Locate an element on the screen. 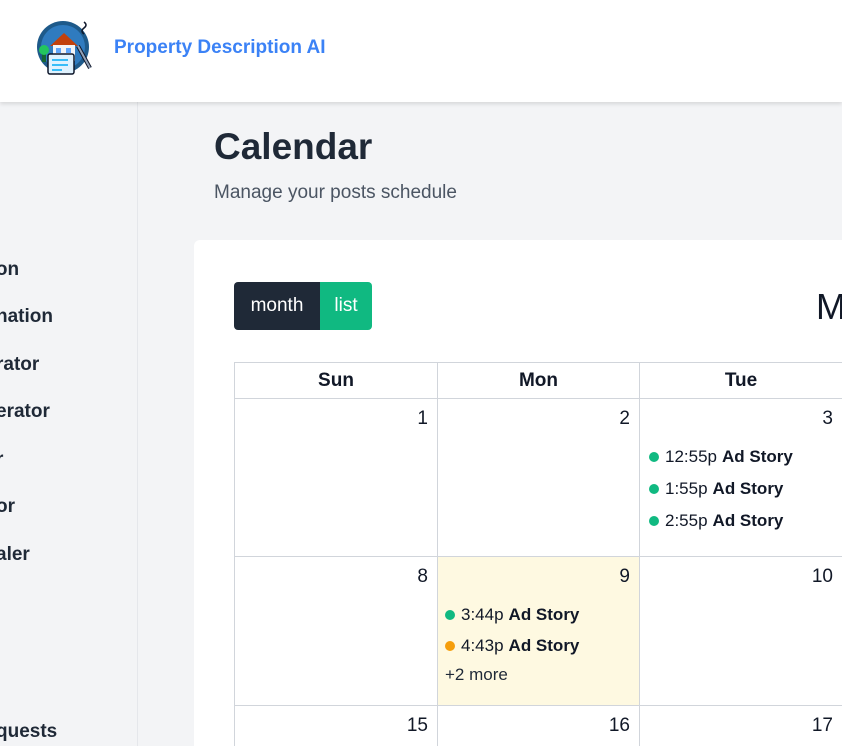 This screenshot has height=746, width=842. calendar-event: 3:44p Ad Story is located at coordinates (512, 615).